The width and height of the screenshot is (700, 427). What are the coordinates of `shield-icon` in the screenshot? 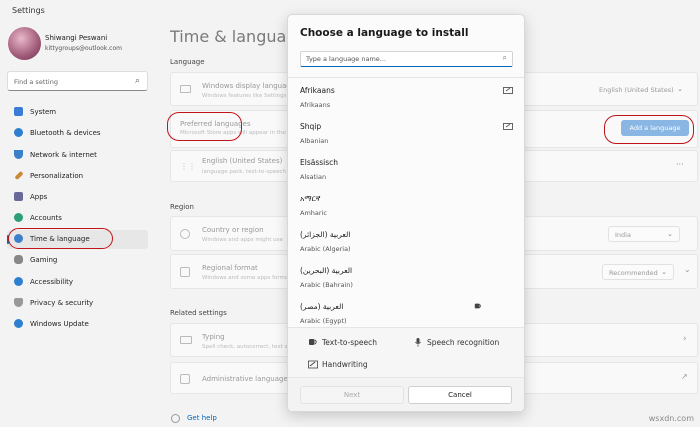 It's located at (18, 302).